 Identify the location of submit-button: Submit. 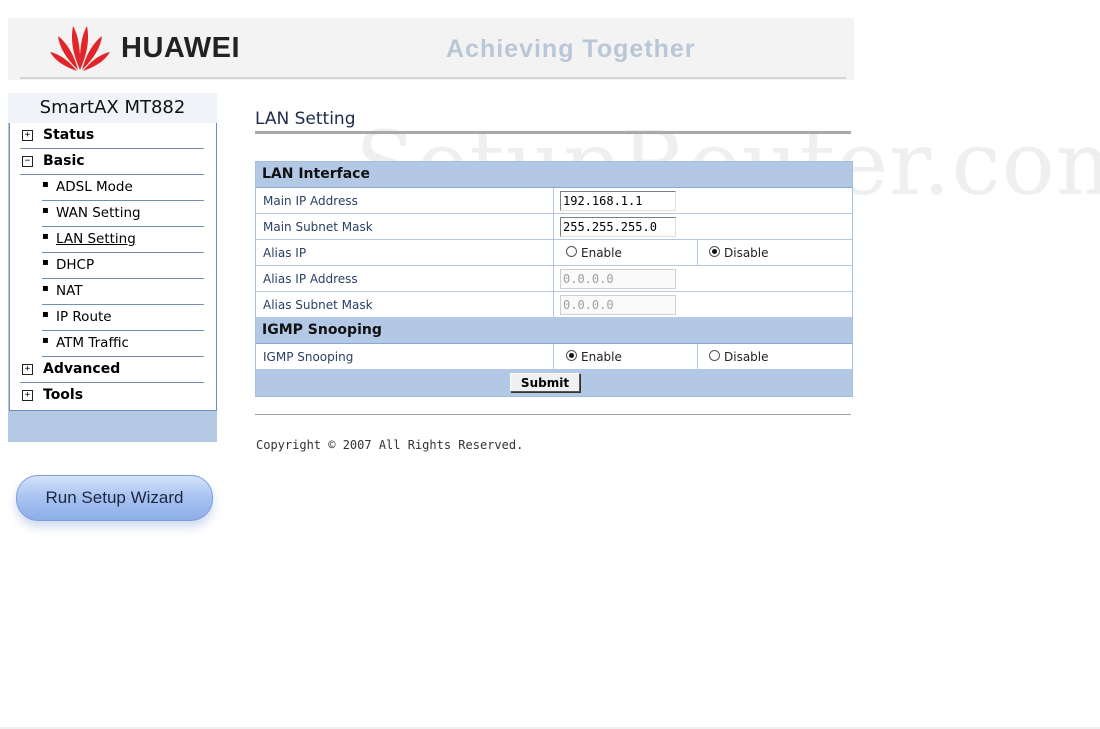
(545, 382).